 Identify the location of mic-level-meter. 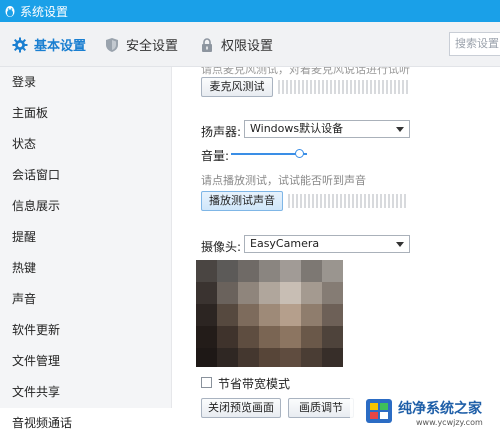
(343, 87).